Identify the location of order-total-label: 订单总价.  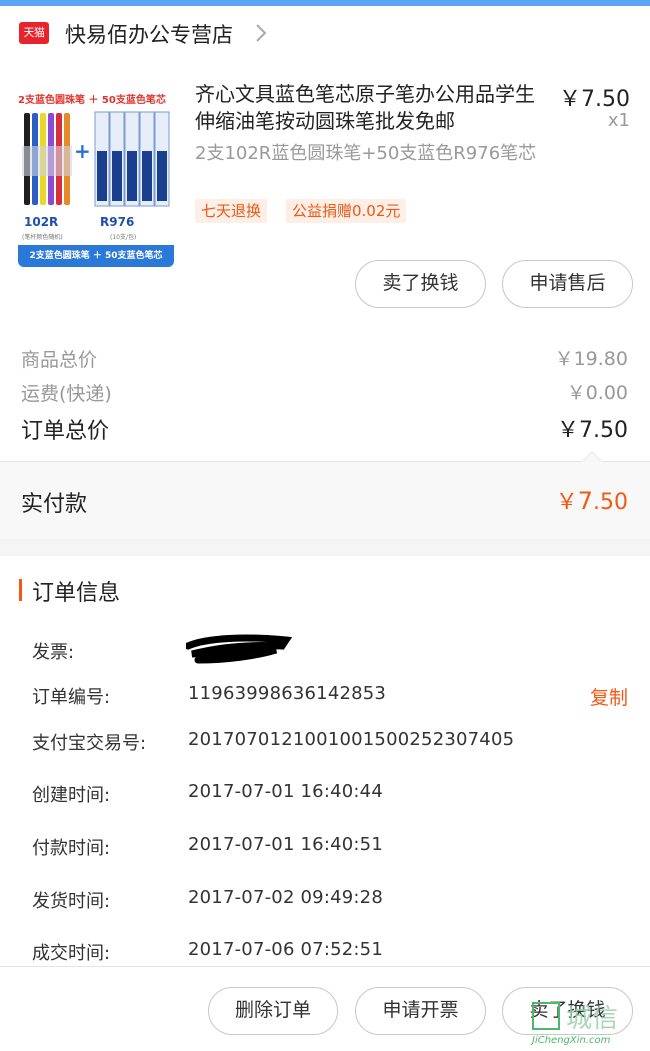
(65, 431).